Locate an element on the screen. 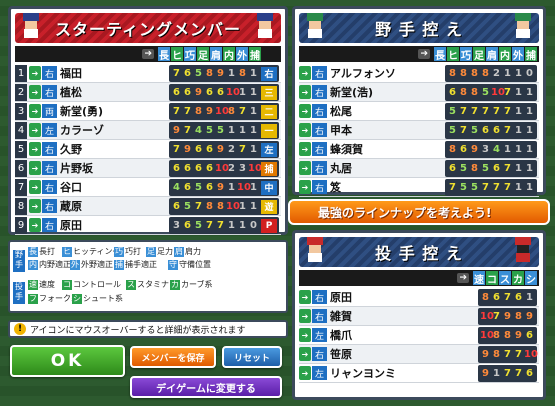 The width and height of the screenshot is (555, 406). player-row: 2 ➔ 右植松 6 6 9 6 6 10 1 1 三 is located at coordinates (148, 92).